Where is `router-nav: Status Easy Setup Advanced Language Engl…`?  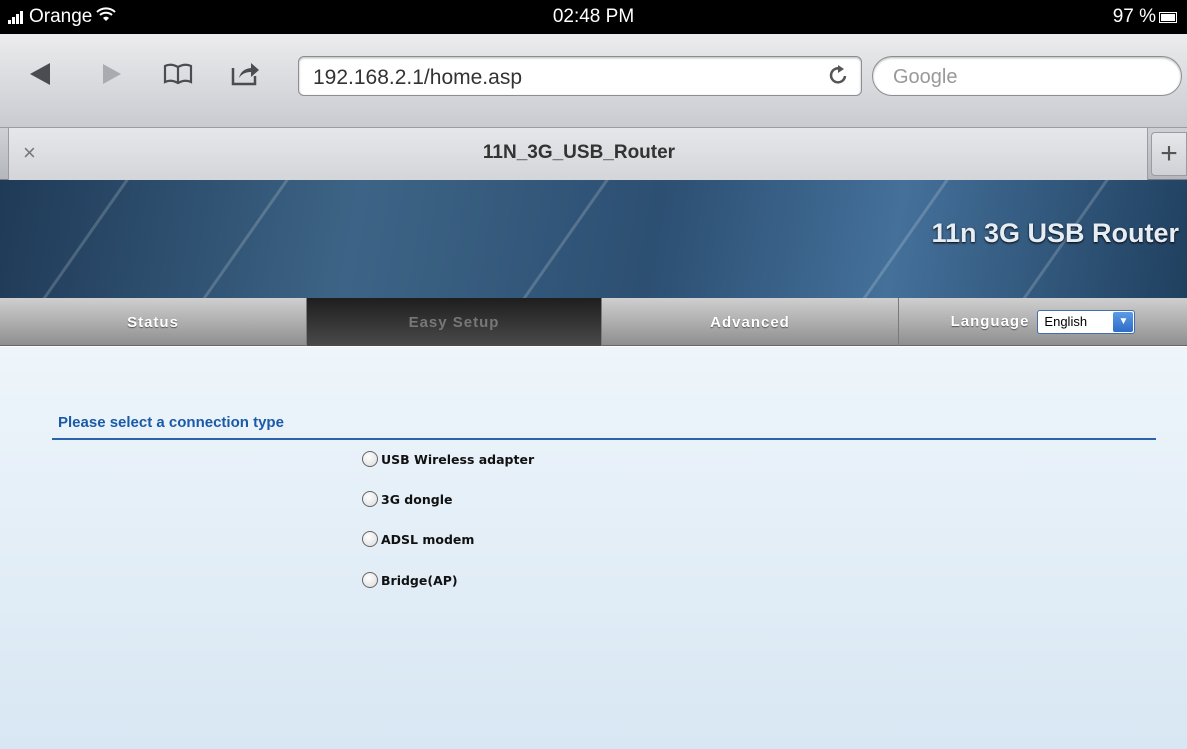
router-nav: Status Easy Setup Advanced Language Engl… is located at coordinates (593, 322).